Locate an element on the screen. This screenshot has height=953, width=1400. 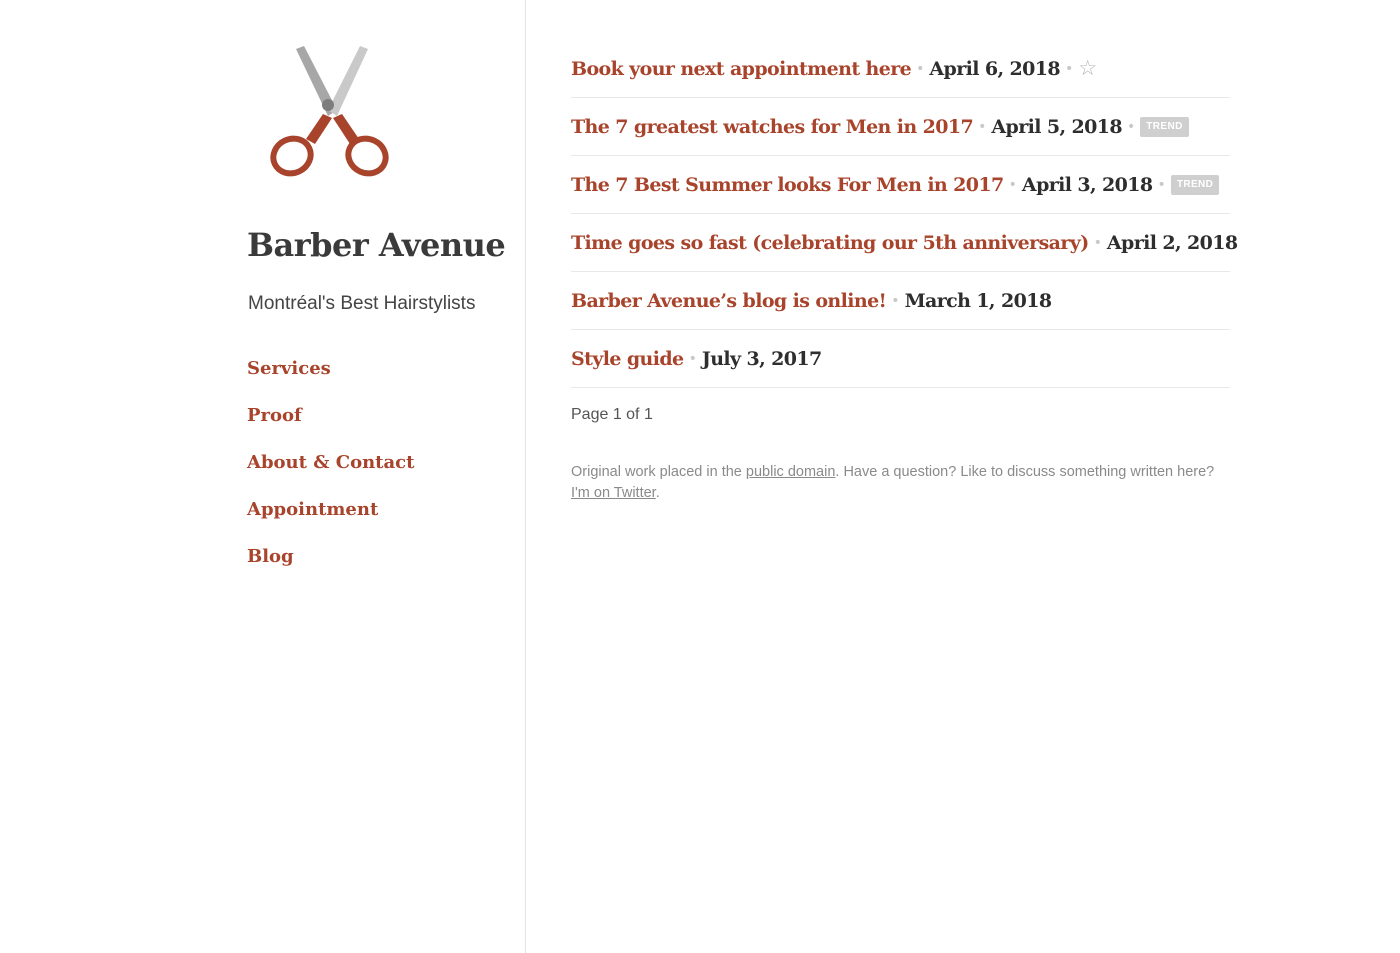
nav-item-about-contact: About & Contact is located at coordinates (330, 475).